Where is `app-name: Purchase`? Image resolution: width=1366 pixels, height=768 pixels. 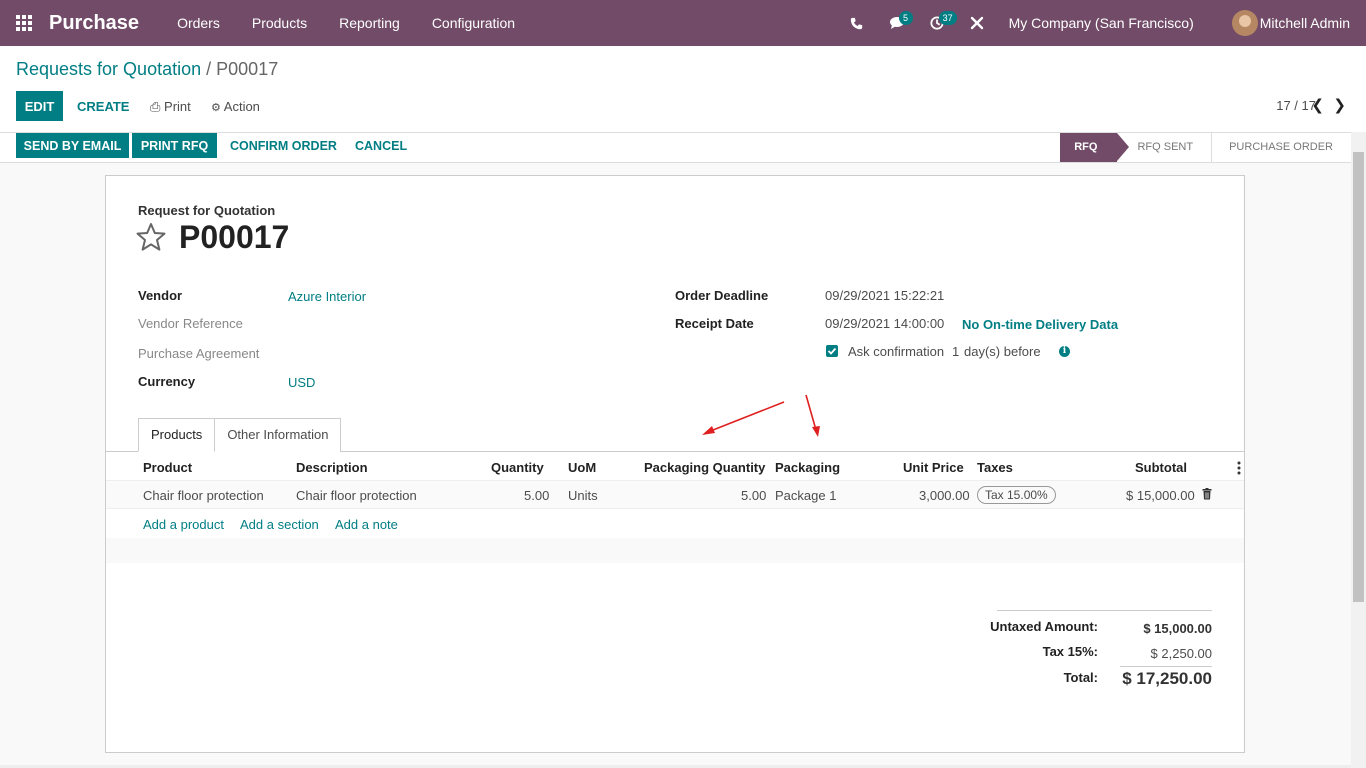
app-name: Purchase is located at coordinates (94, 23).